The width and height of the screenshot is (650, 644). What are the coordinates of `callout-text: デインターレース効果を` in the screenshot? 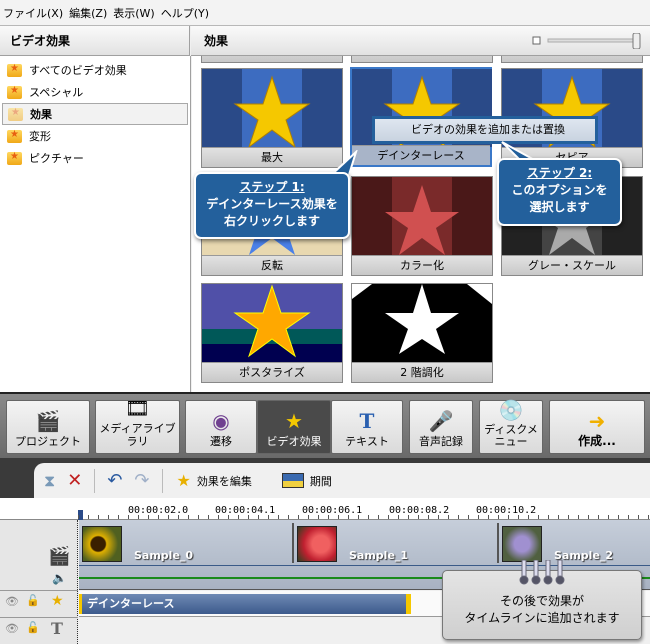 It's located at (272, 204).